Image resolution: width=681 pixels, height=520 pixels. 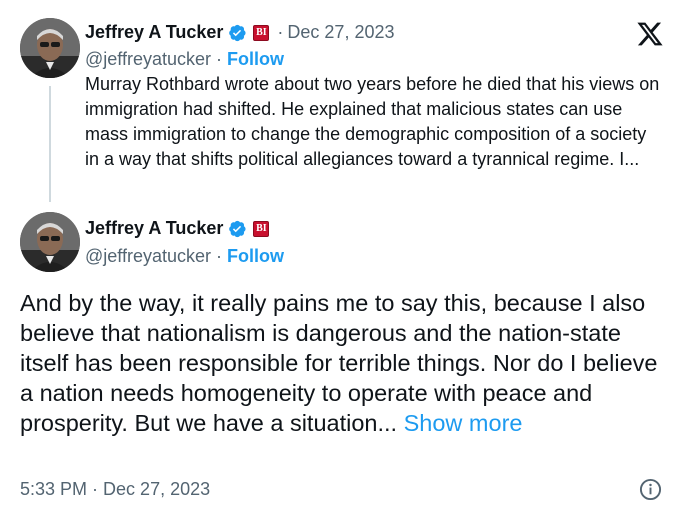 I want to click on main-author-row: Jeffrey A Tucker BI, so click(x=177, y=228).